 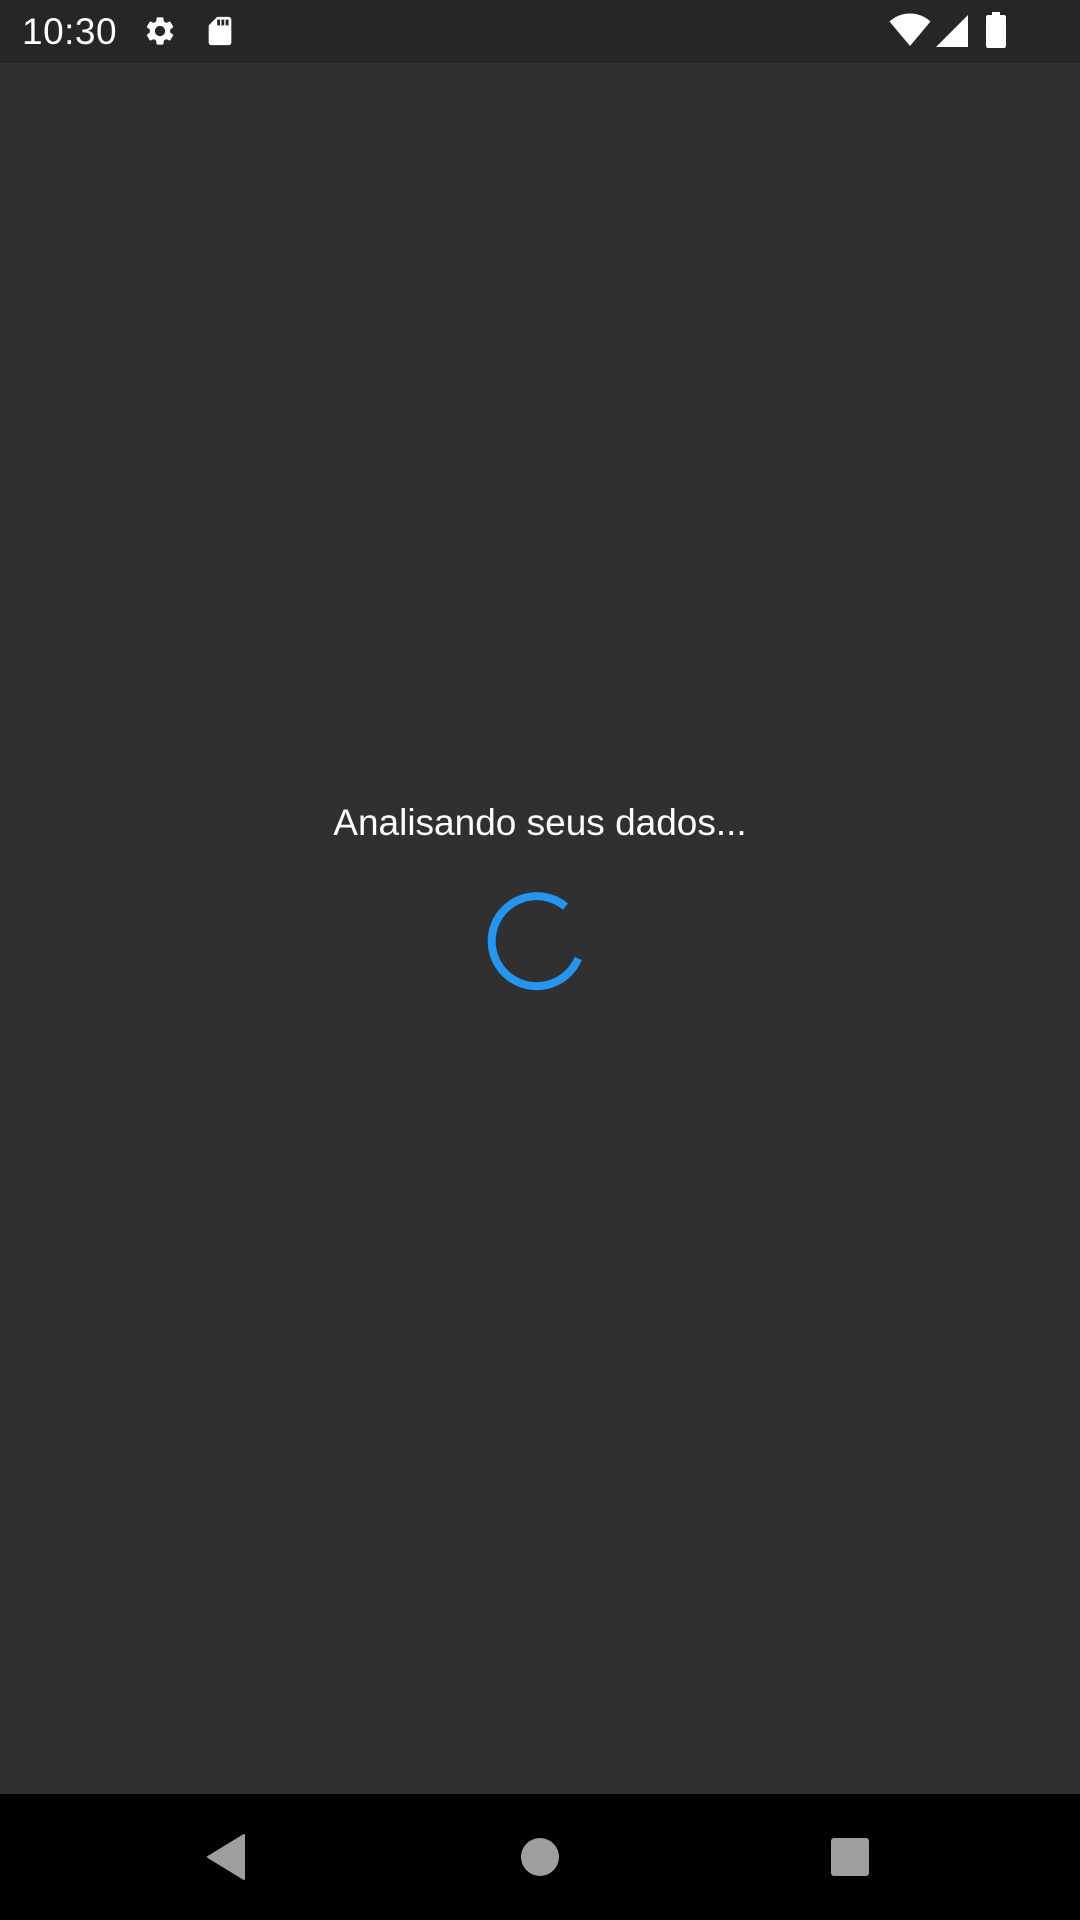 I want to click on sd-card-icon, so click(x=220, y=31).